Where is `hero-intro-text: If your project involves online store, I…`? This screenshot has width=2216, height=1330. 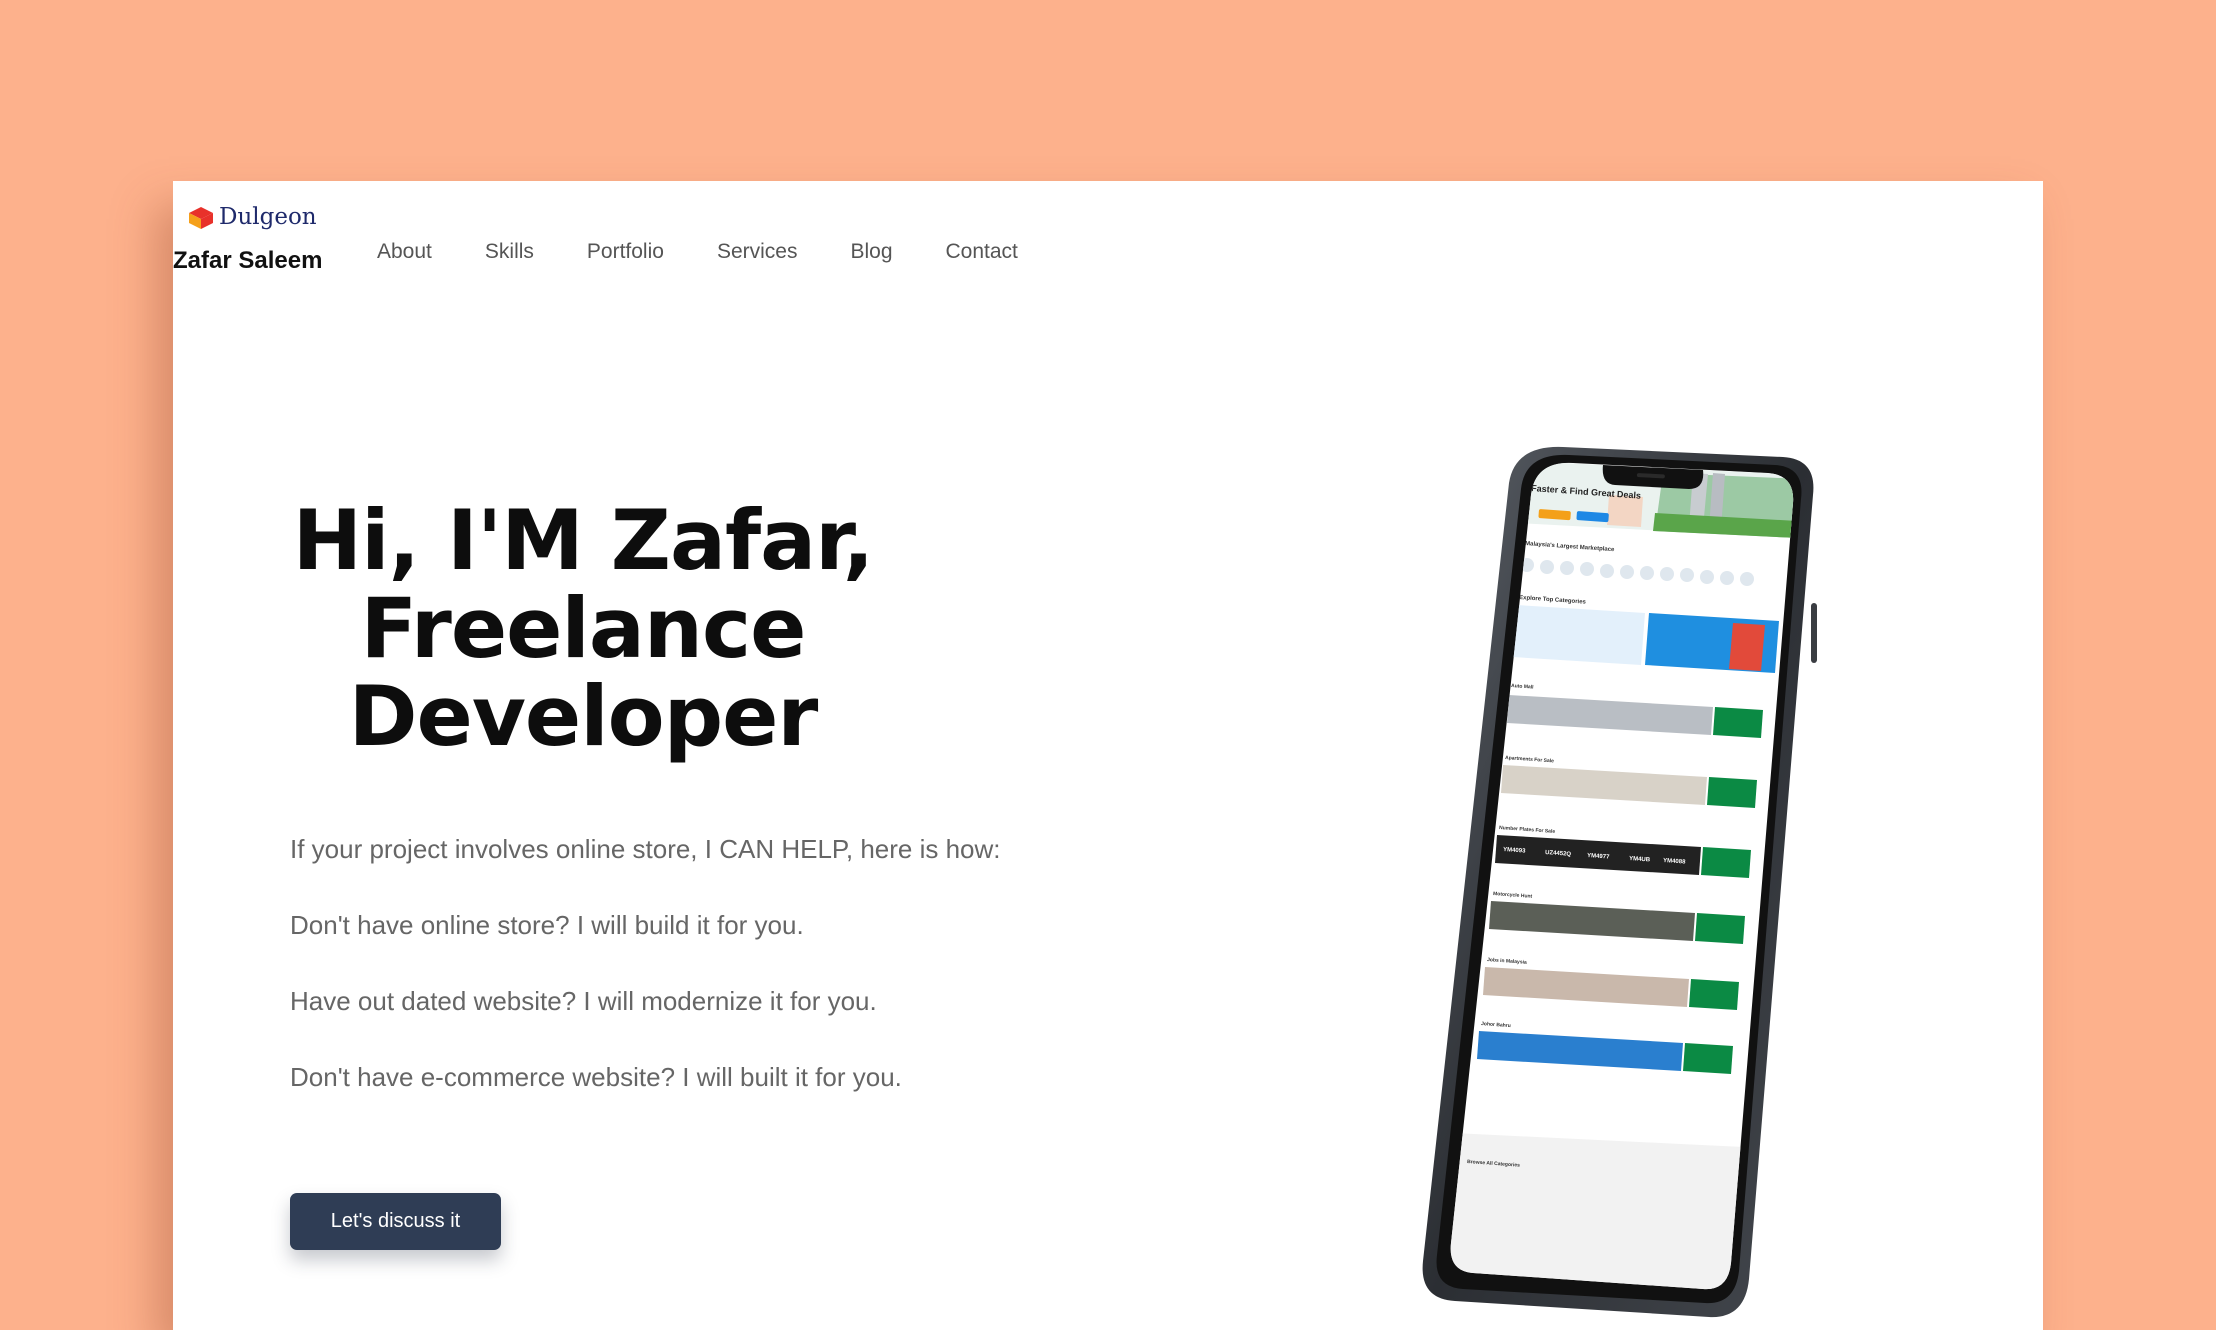 hero-intro-text: If your project involves online store, I… is located at coordinates (645, 849).